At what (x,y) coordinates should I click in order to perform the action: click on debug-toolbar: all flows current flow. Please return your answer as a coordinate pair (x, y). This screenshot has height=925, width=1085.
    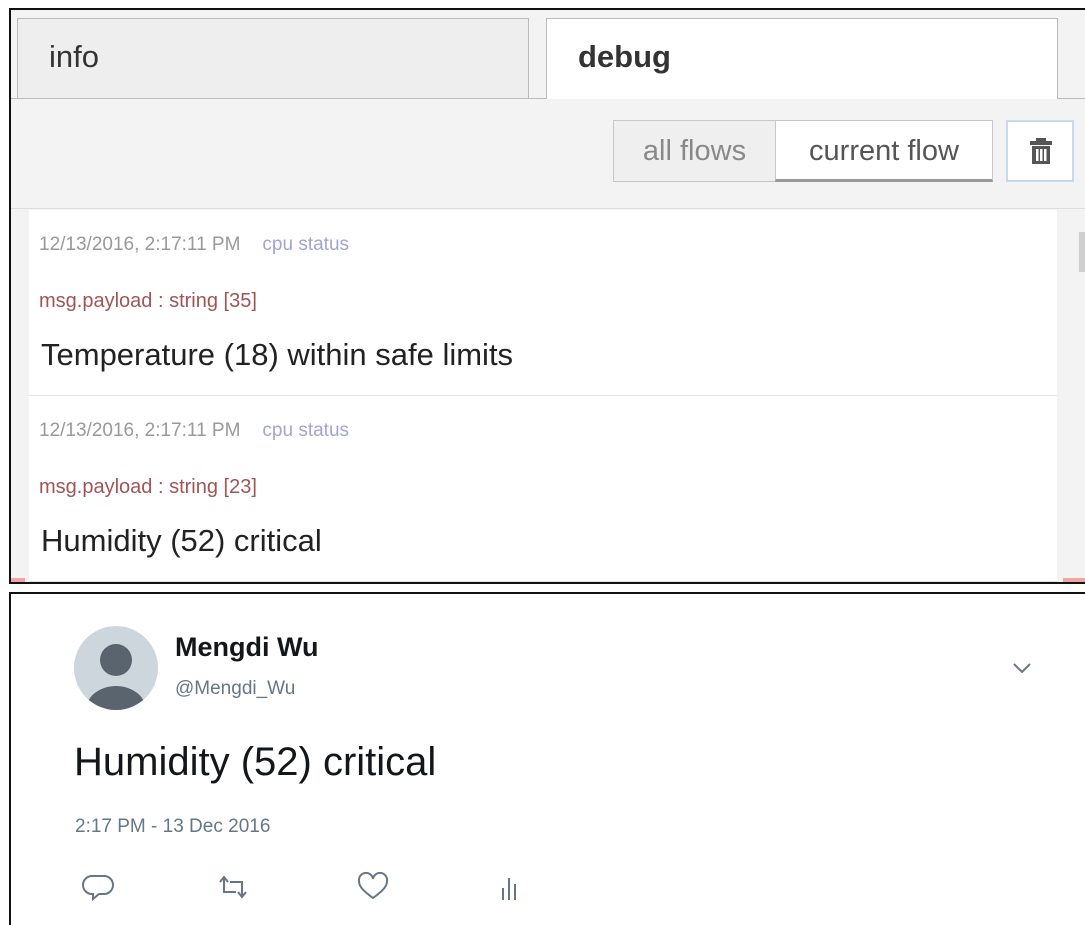
    Looking at the image, I should click on (548, 154).